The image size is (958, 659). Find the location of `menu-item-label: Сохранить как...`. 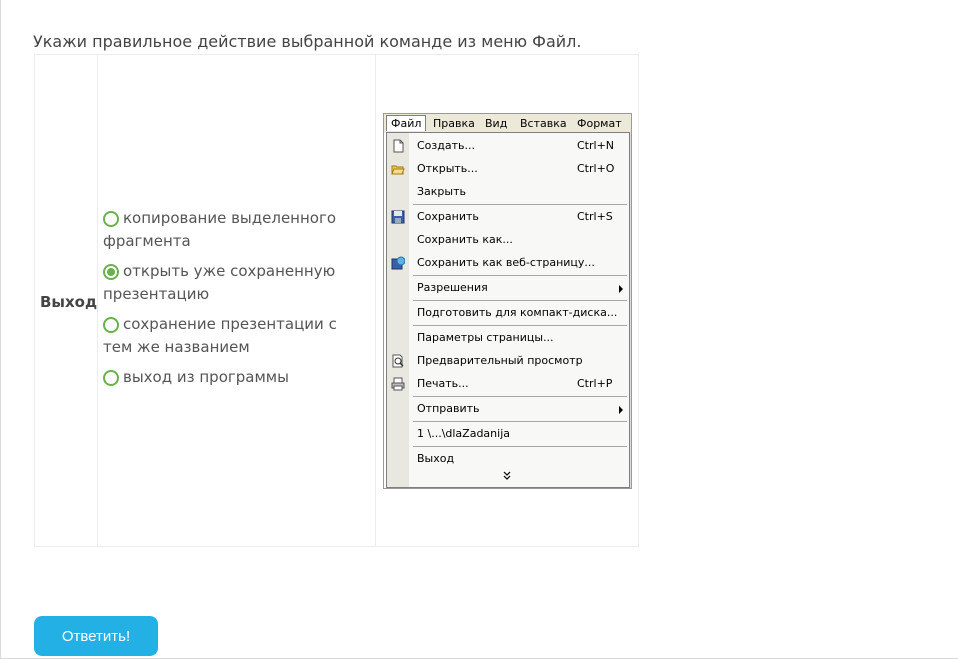

menu-item-label: Сохранить как... is located at coordinates (465, 239).